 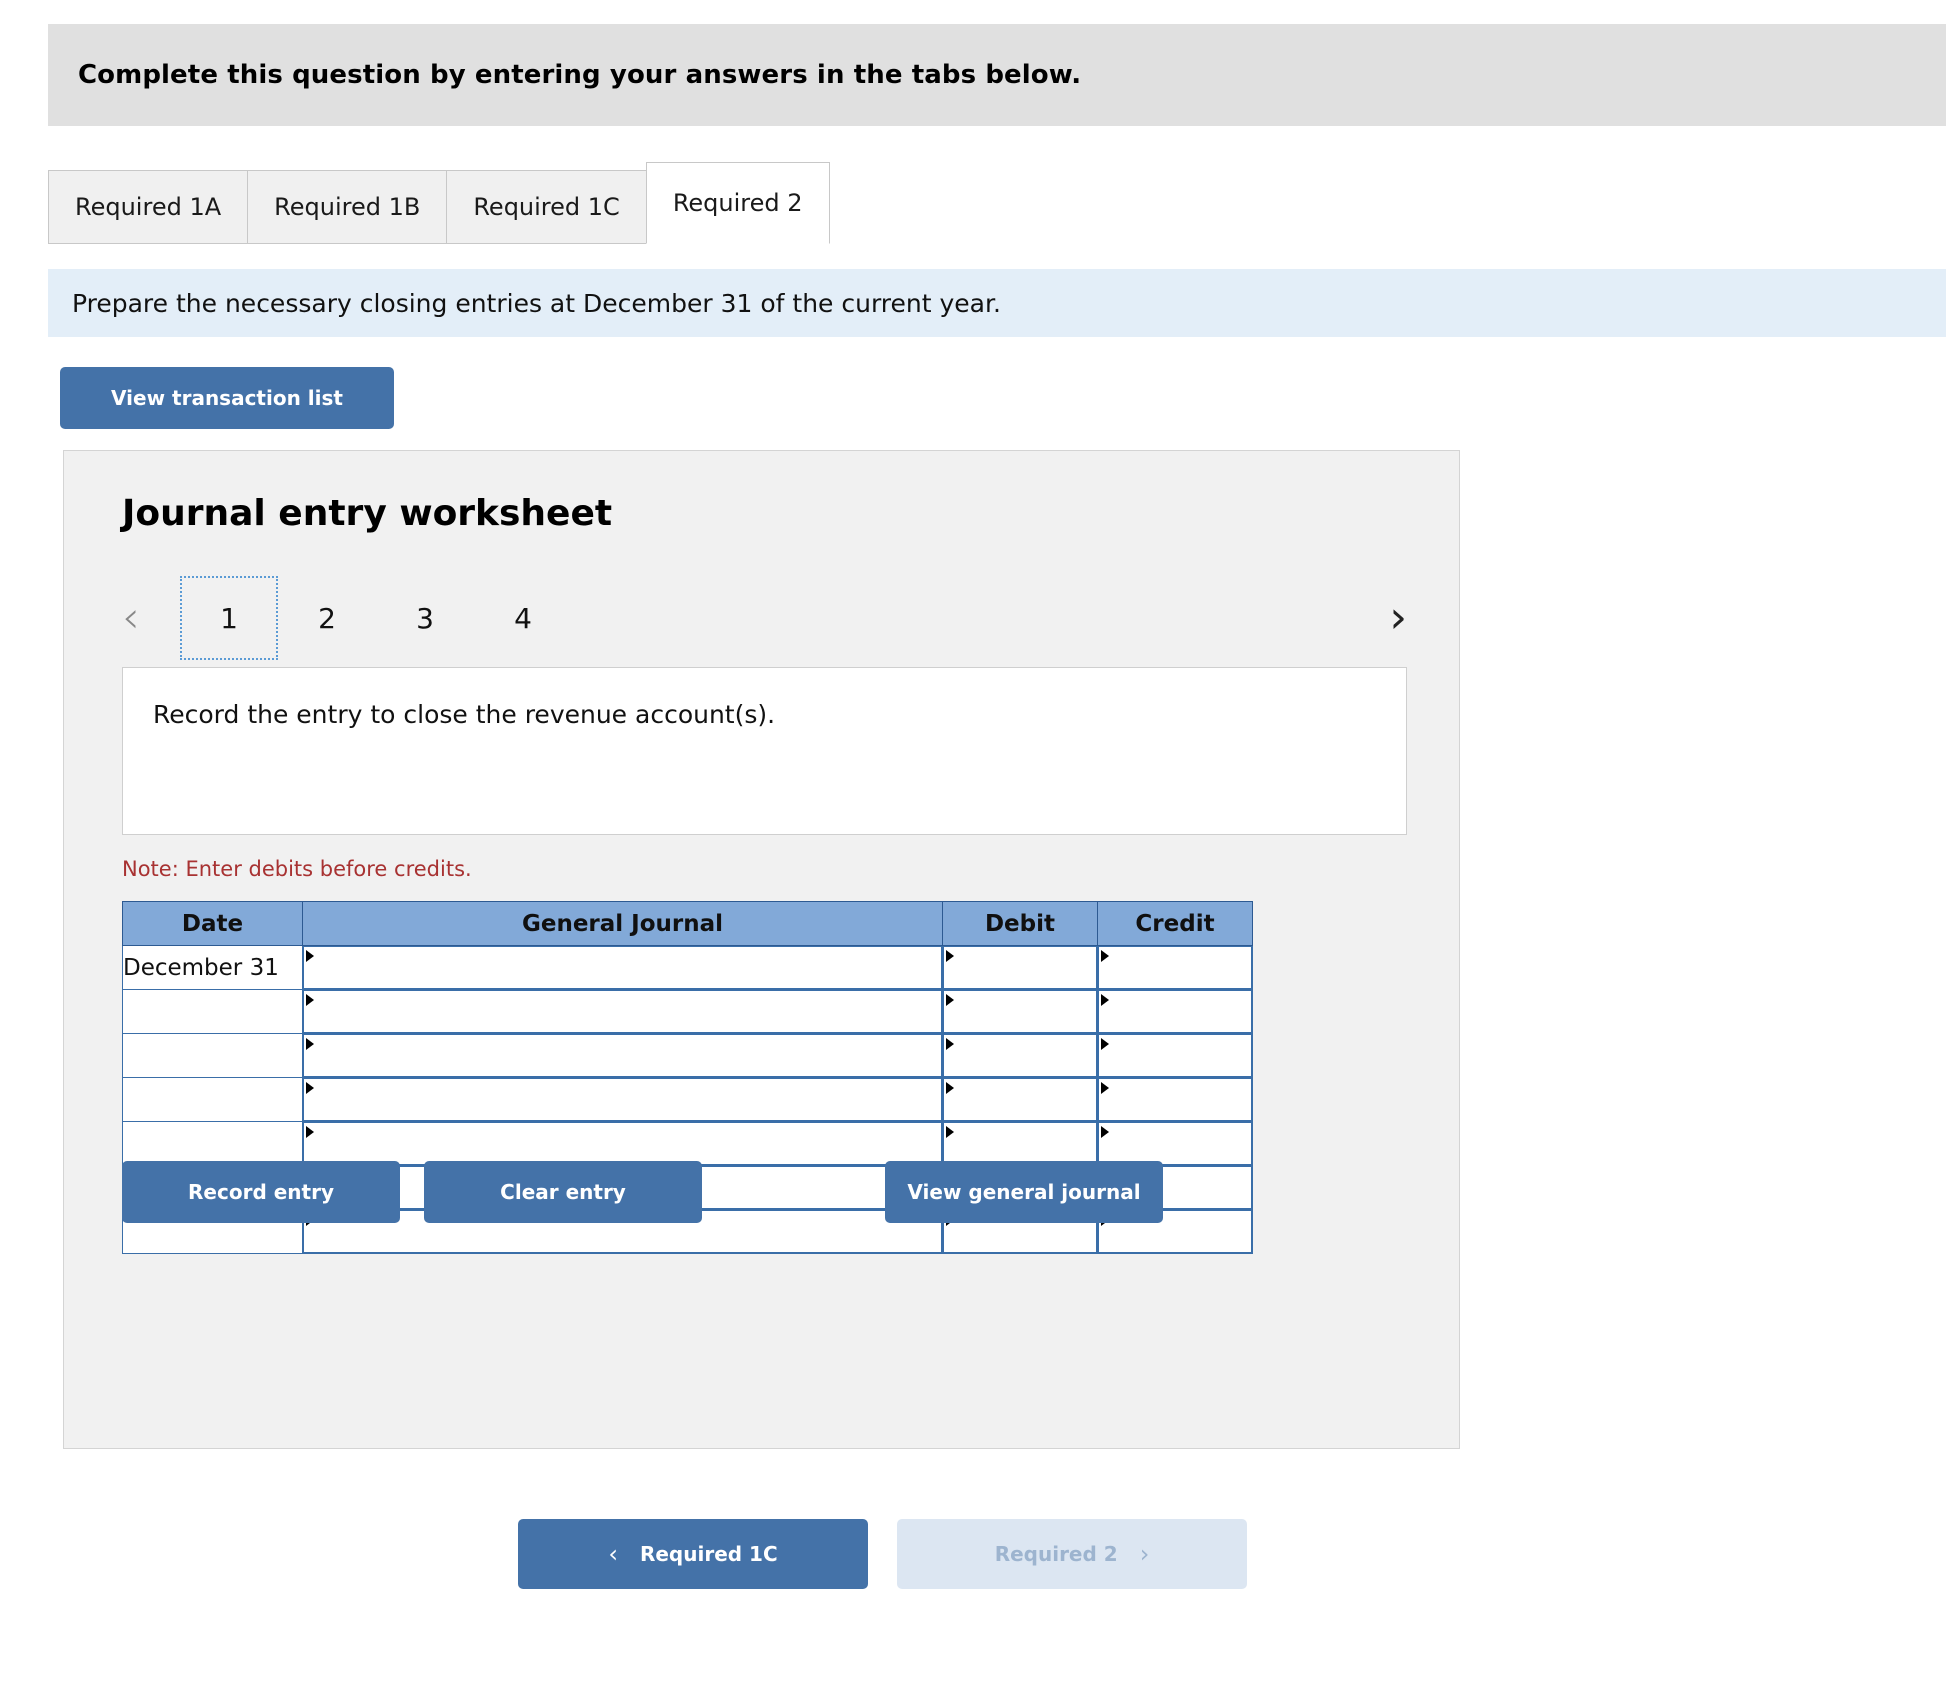 I want to click on nav-next-required-2-button: Required 2 ›, so click(x=1072, y=1554).